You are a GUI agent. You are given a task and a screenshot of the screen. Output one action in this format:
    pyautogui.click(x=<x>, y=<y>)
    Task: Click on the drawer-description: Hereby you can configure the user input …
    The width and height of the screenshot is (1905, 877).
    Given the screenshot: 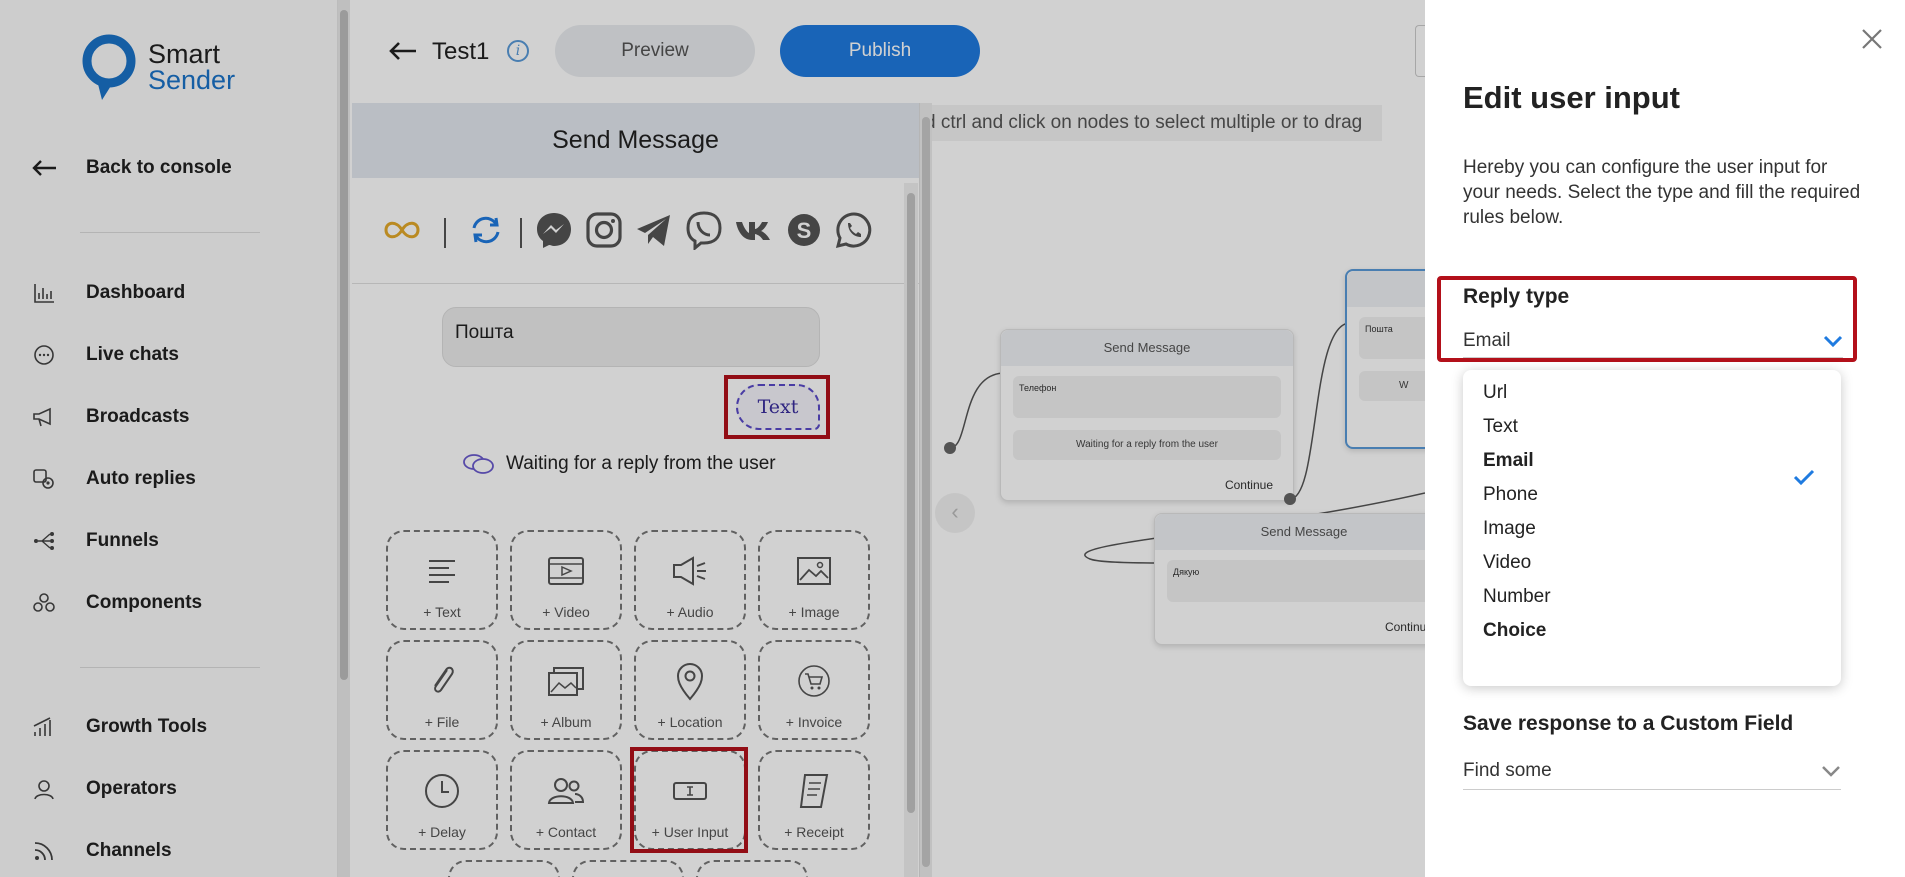 What is the action you would take?
    pyautogui.click(x=1662, y=192)
    